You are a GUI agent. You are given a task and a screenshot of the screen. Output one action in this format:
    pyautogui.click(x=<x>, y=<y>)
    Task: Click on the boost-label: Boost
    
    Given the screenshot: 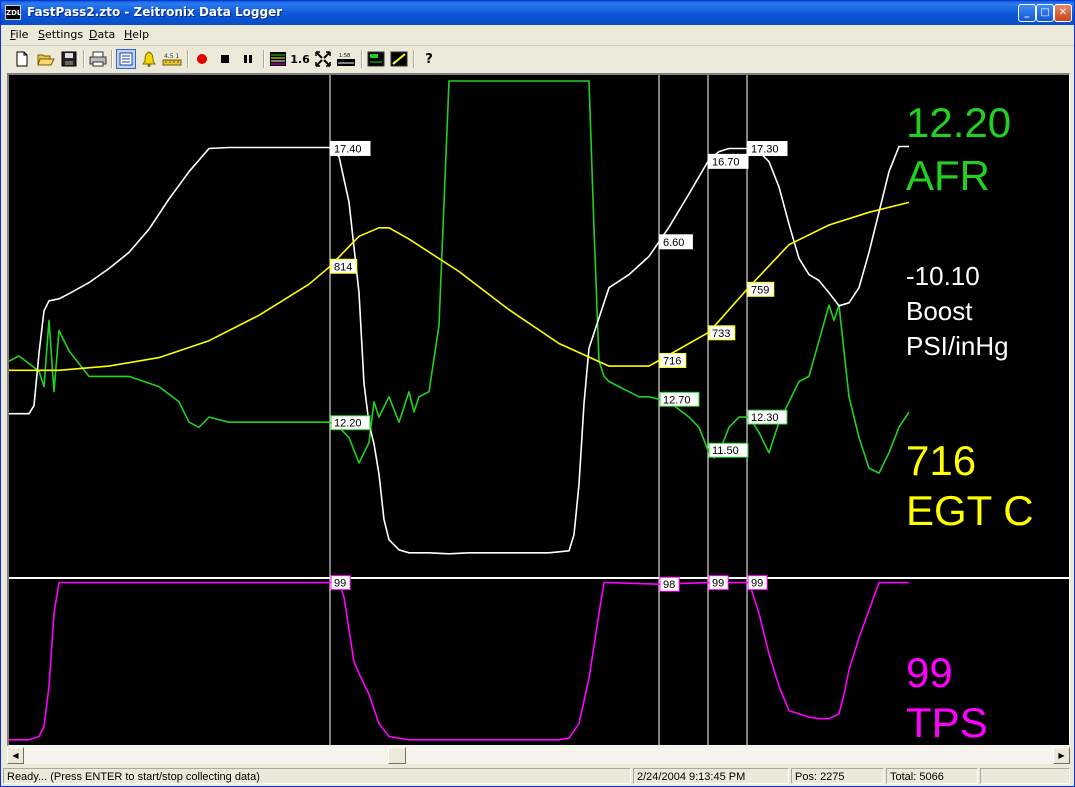 What is the action you would take?
    pyautogui.click(x=939, y=311)
    